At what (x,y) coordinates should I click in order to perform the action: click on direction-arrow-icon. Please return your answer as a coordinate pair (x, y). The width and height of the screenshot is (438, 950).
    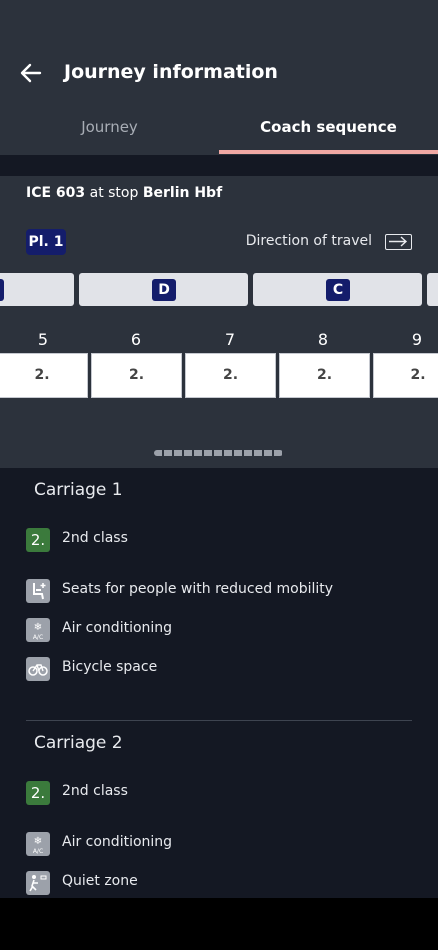
    Looking at the image, I should click on (398, 242).